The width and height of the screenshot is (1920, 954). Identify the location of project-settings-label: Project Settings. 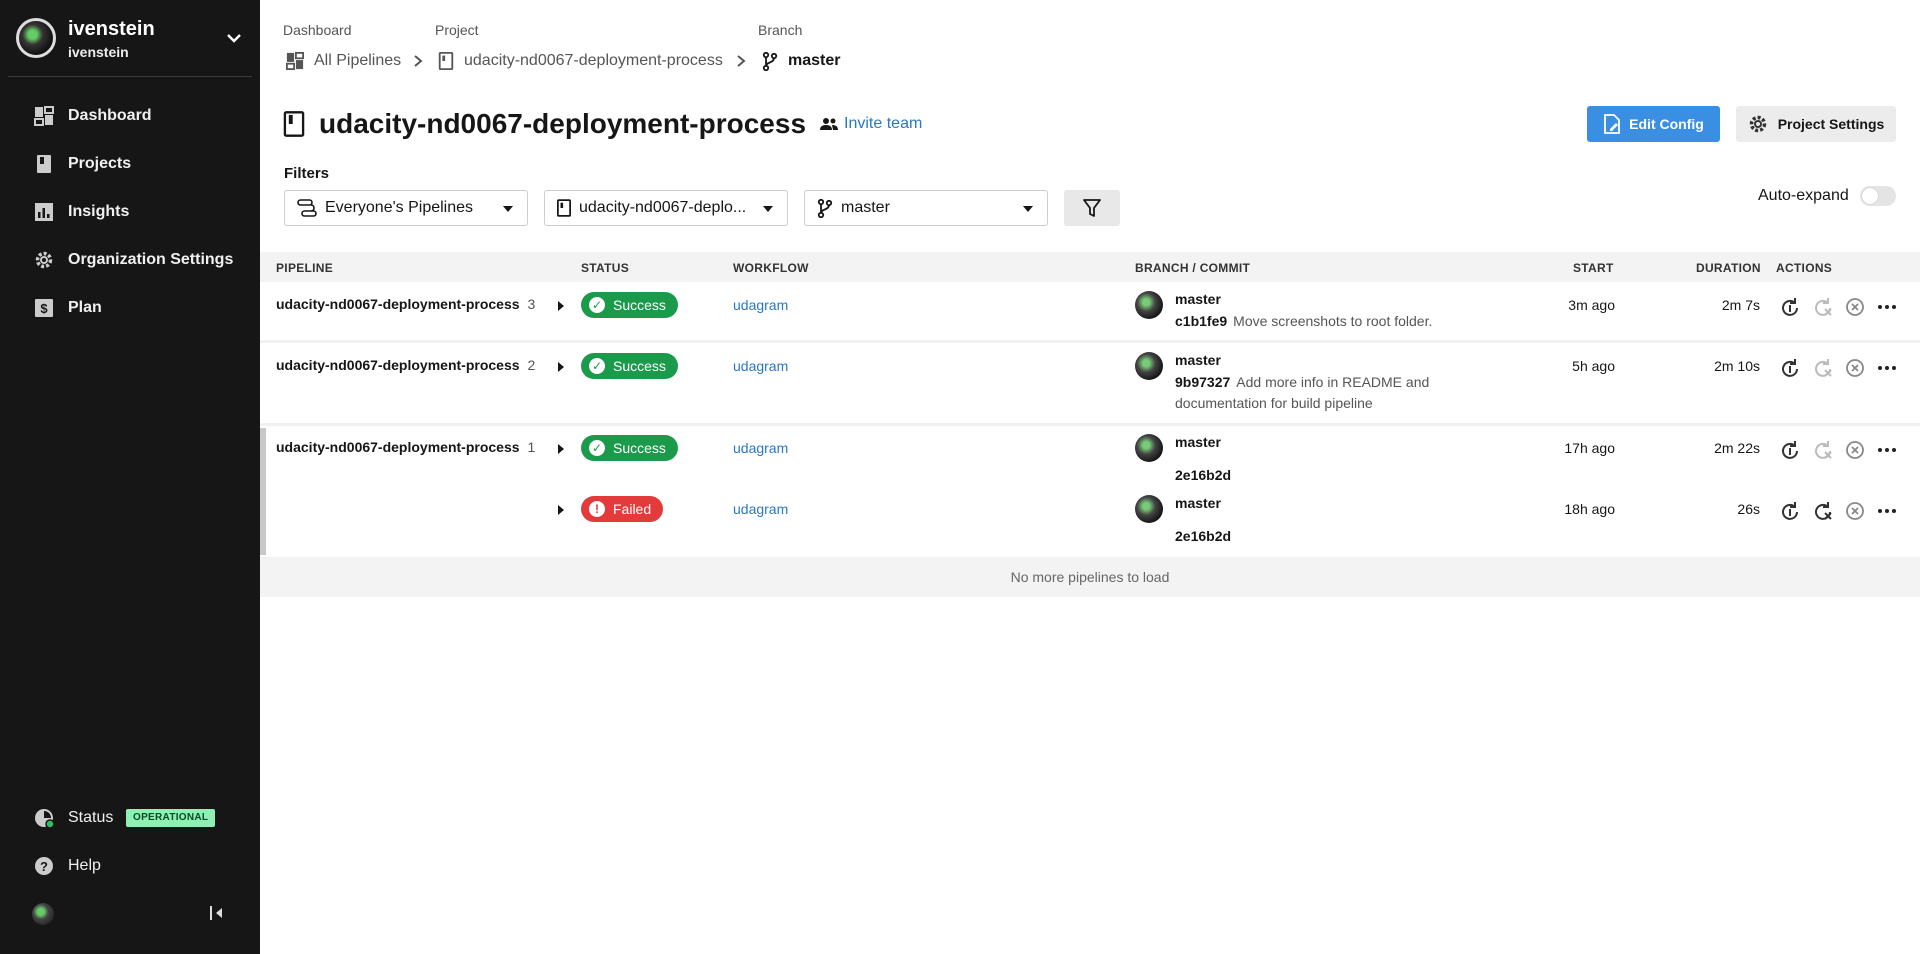
(1831, 124).